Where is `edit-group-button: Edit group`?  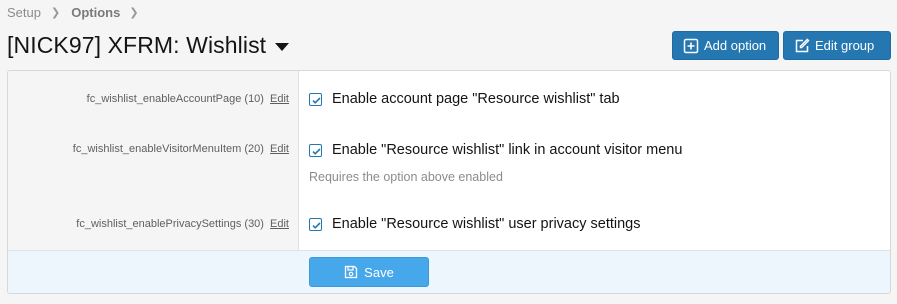
edit-group-button: Edit group is located at coordinates (837, 45).